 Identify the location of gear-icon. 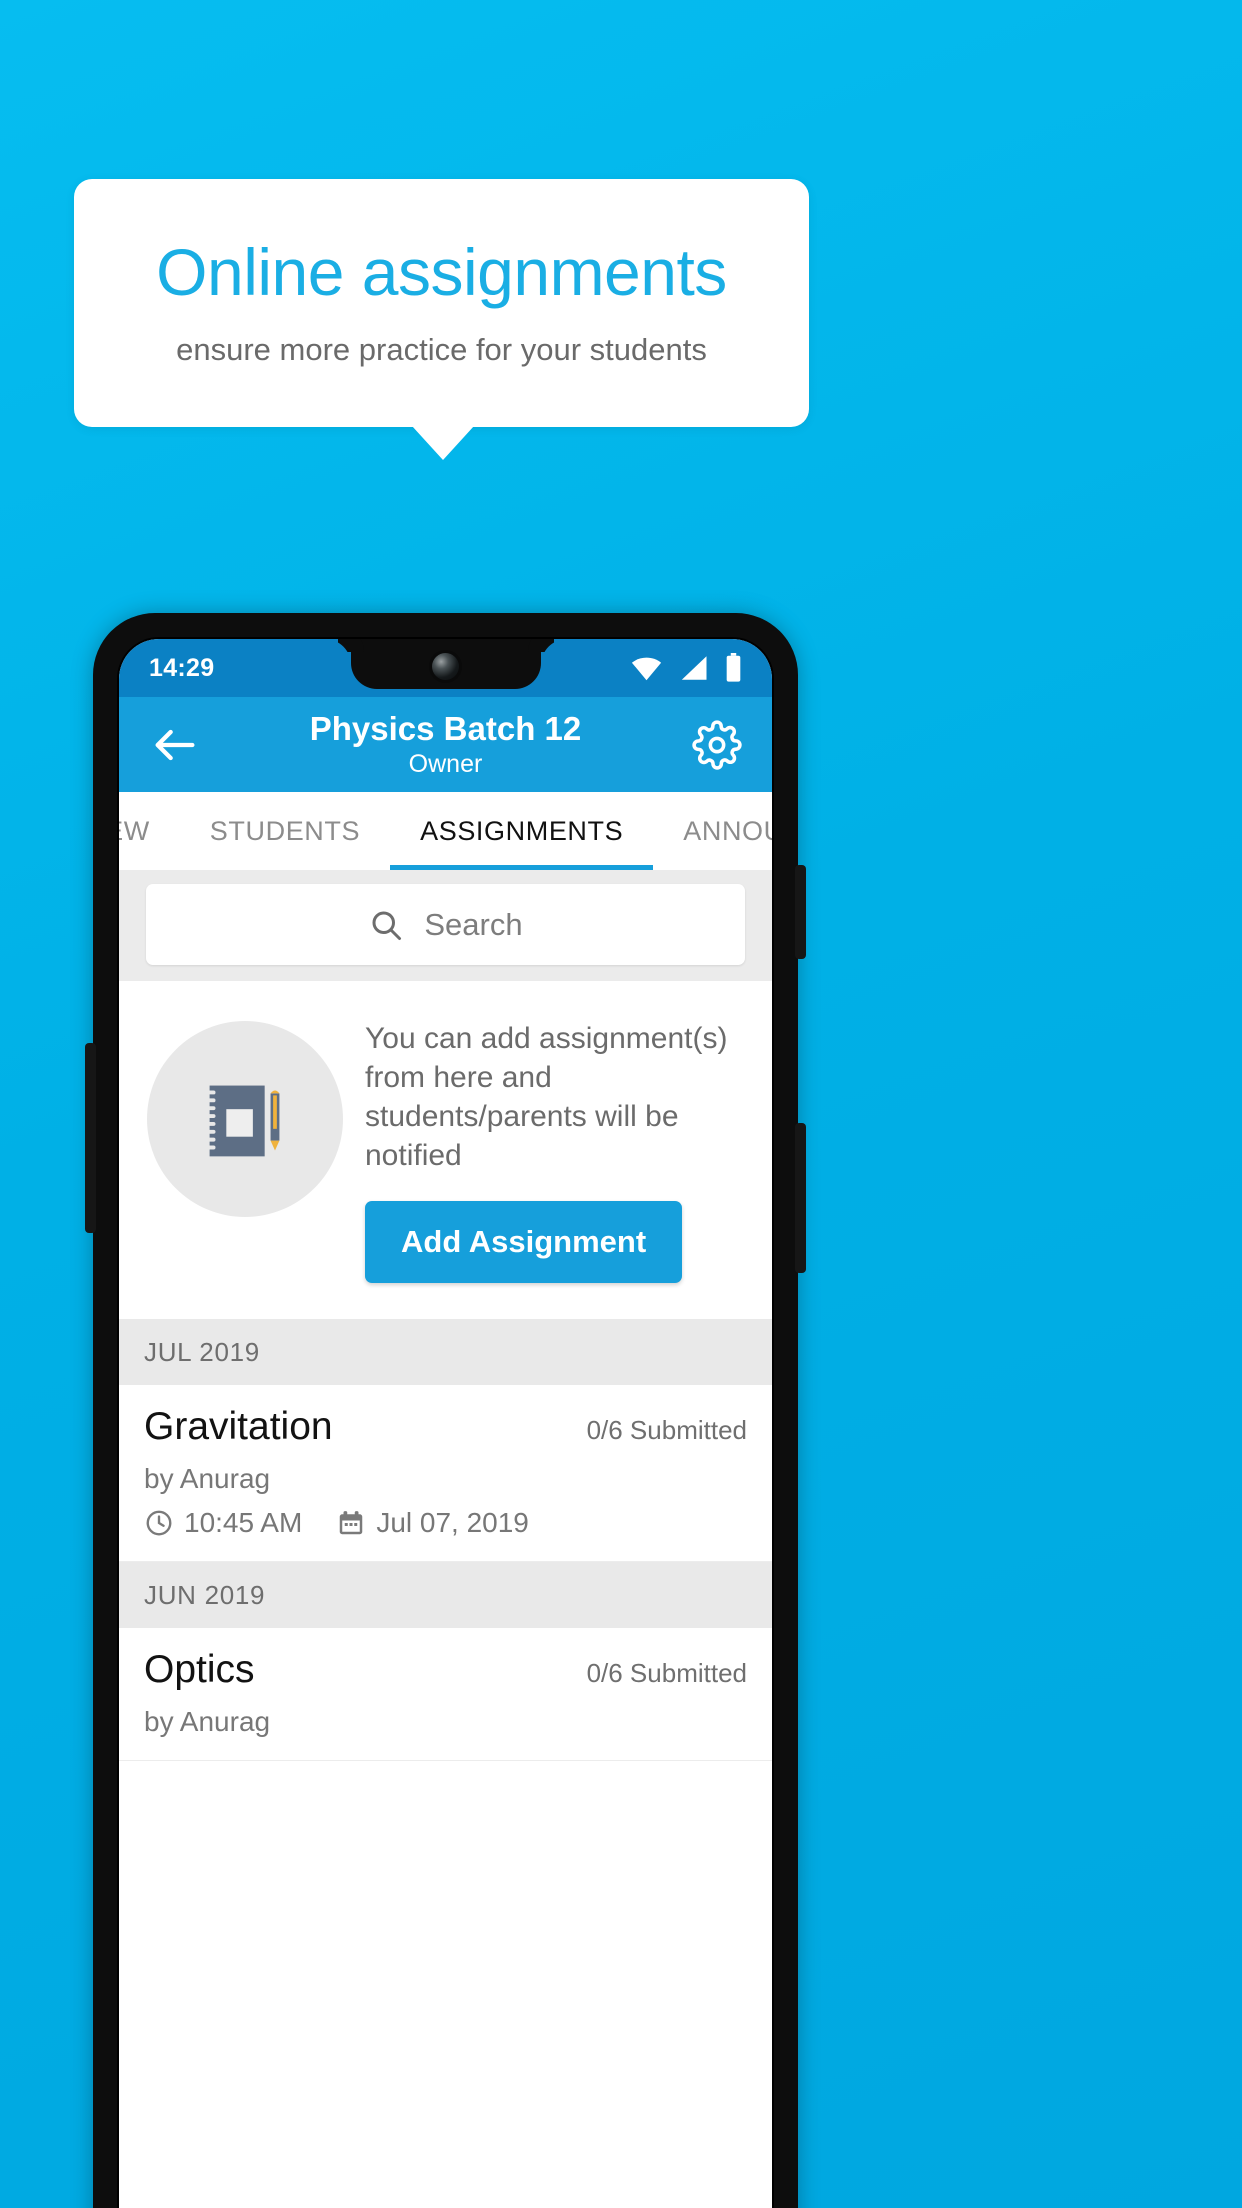
(717, 744).